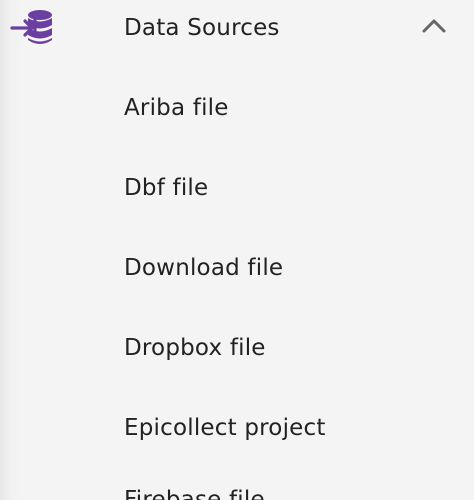 The height and width of the screenshot is (500, 474). I want to click on list-item-label: Dbf file, so click(166, 188).